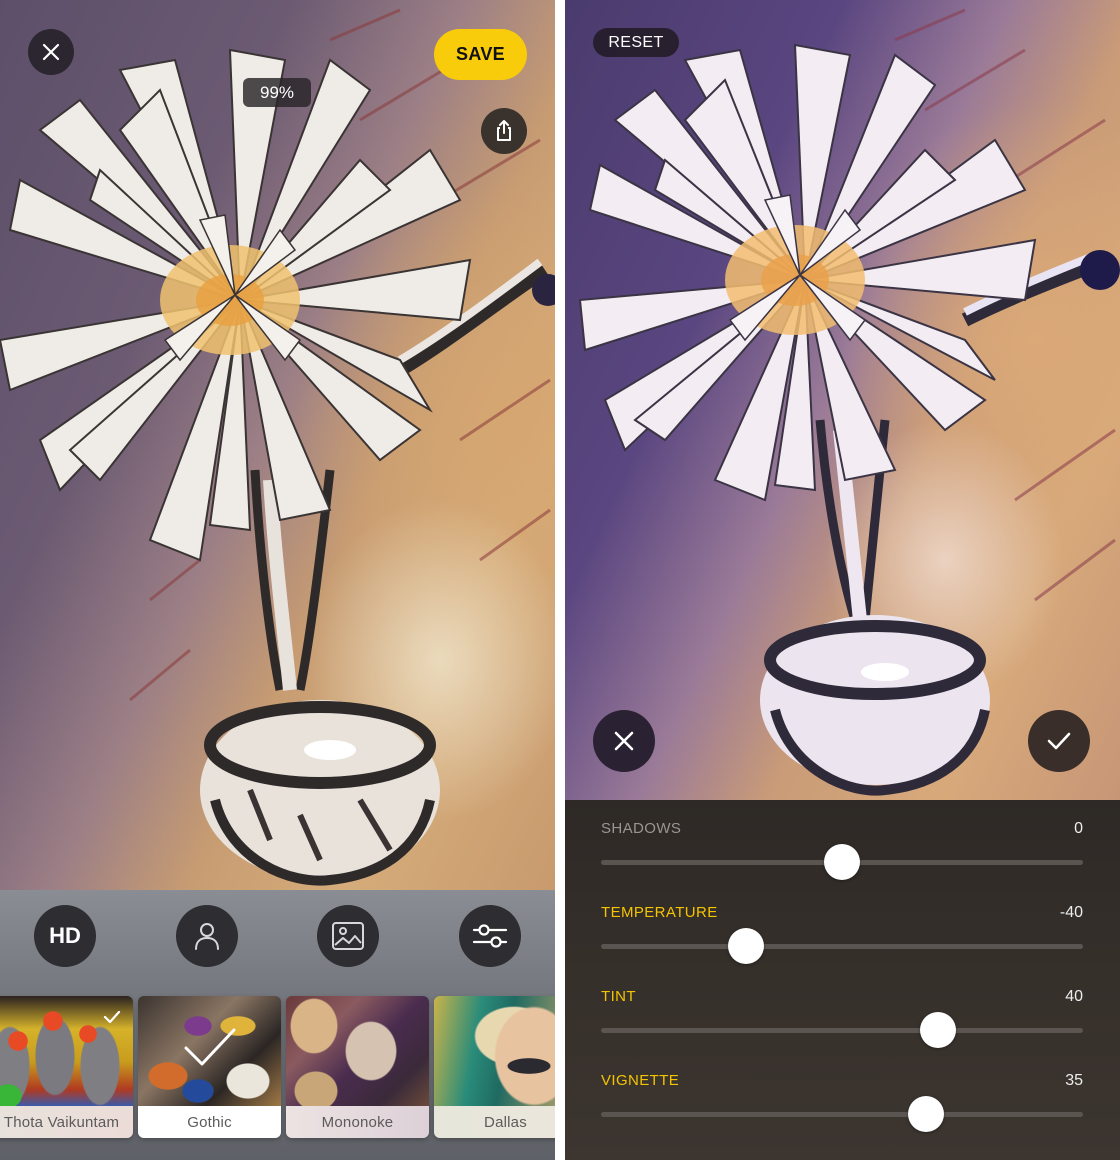 The width and height of the screenshot is (1120, 1160). What do you see at coordinates (842, 840) in the screenshot?
I see `adjustment-shadows: SHADOWS 0` at bounding box center [842, 840].